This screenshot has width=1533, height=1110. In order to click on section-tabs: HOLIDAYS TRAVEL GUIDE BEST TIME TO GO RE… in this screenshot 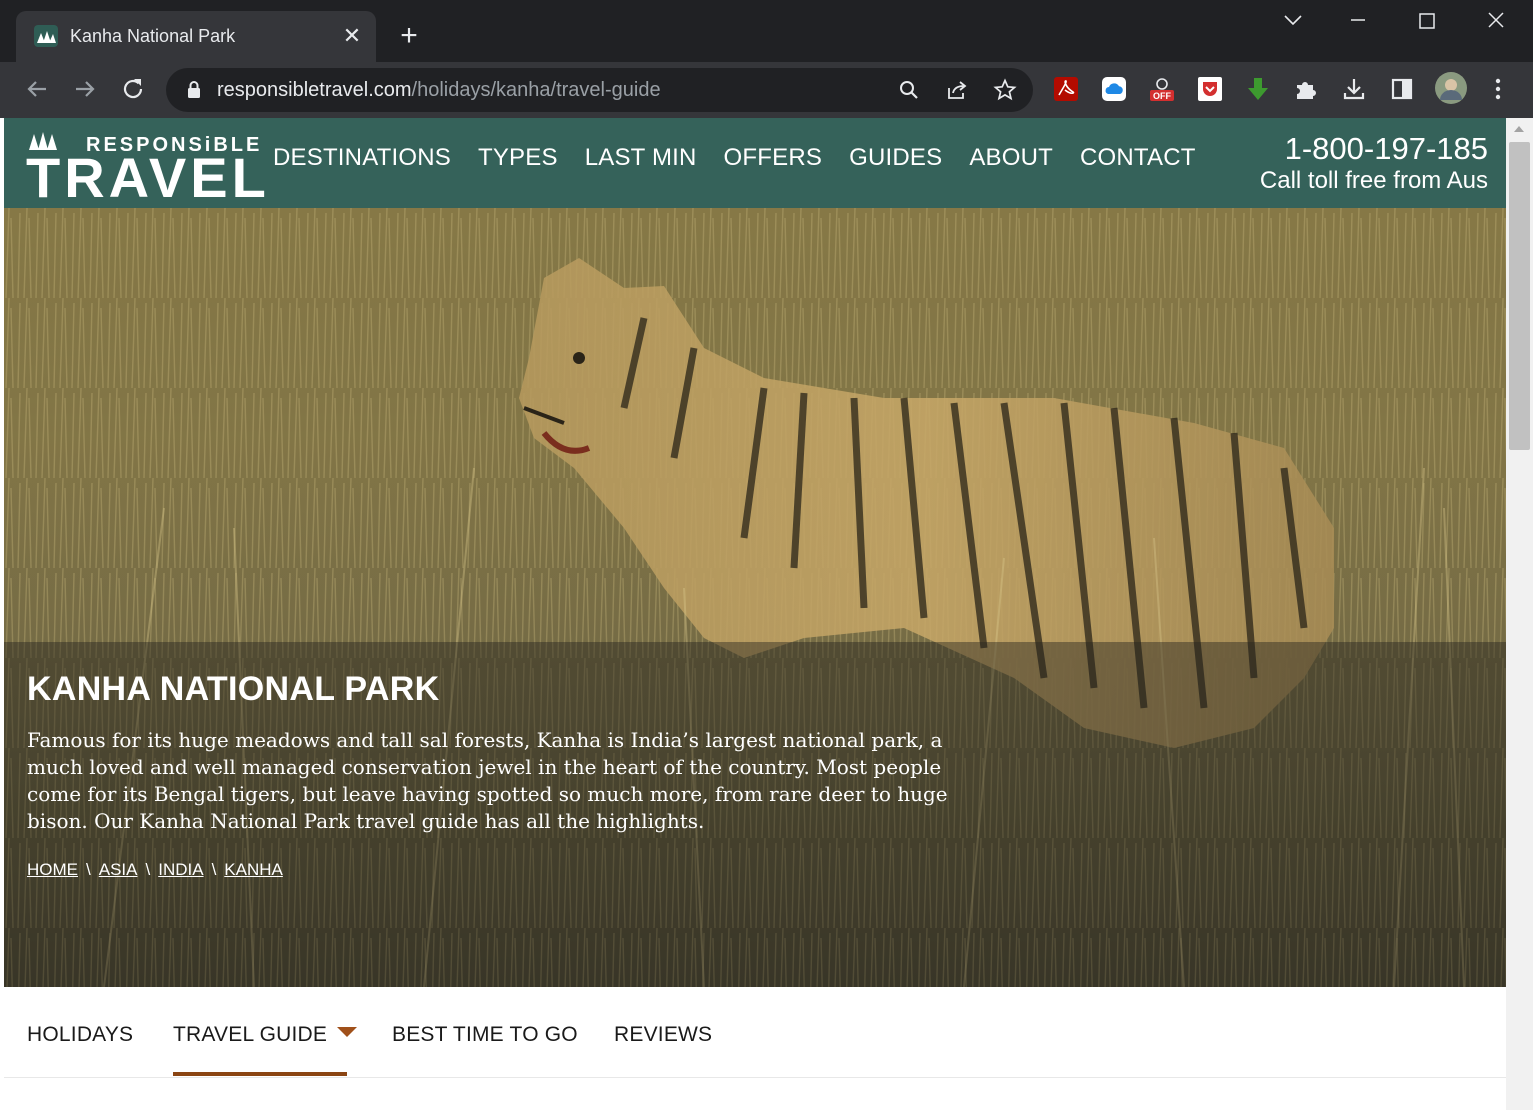, I will do `click(755, 1032)`.